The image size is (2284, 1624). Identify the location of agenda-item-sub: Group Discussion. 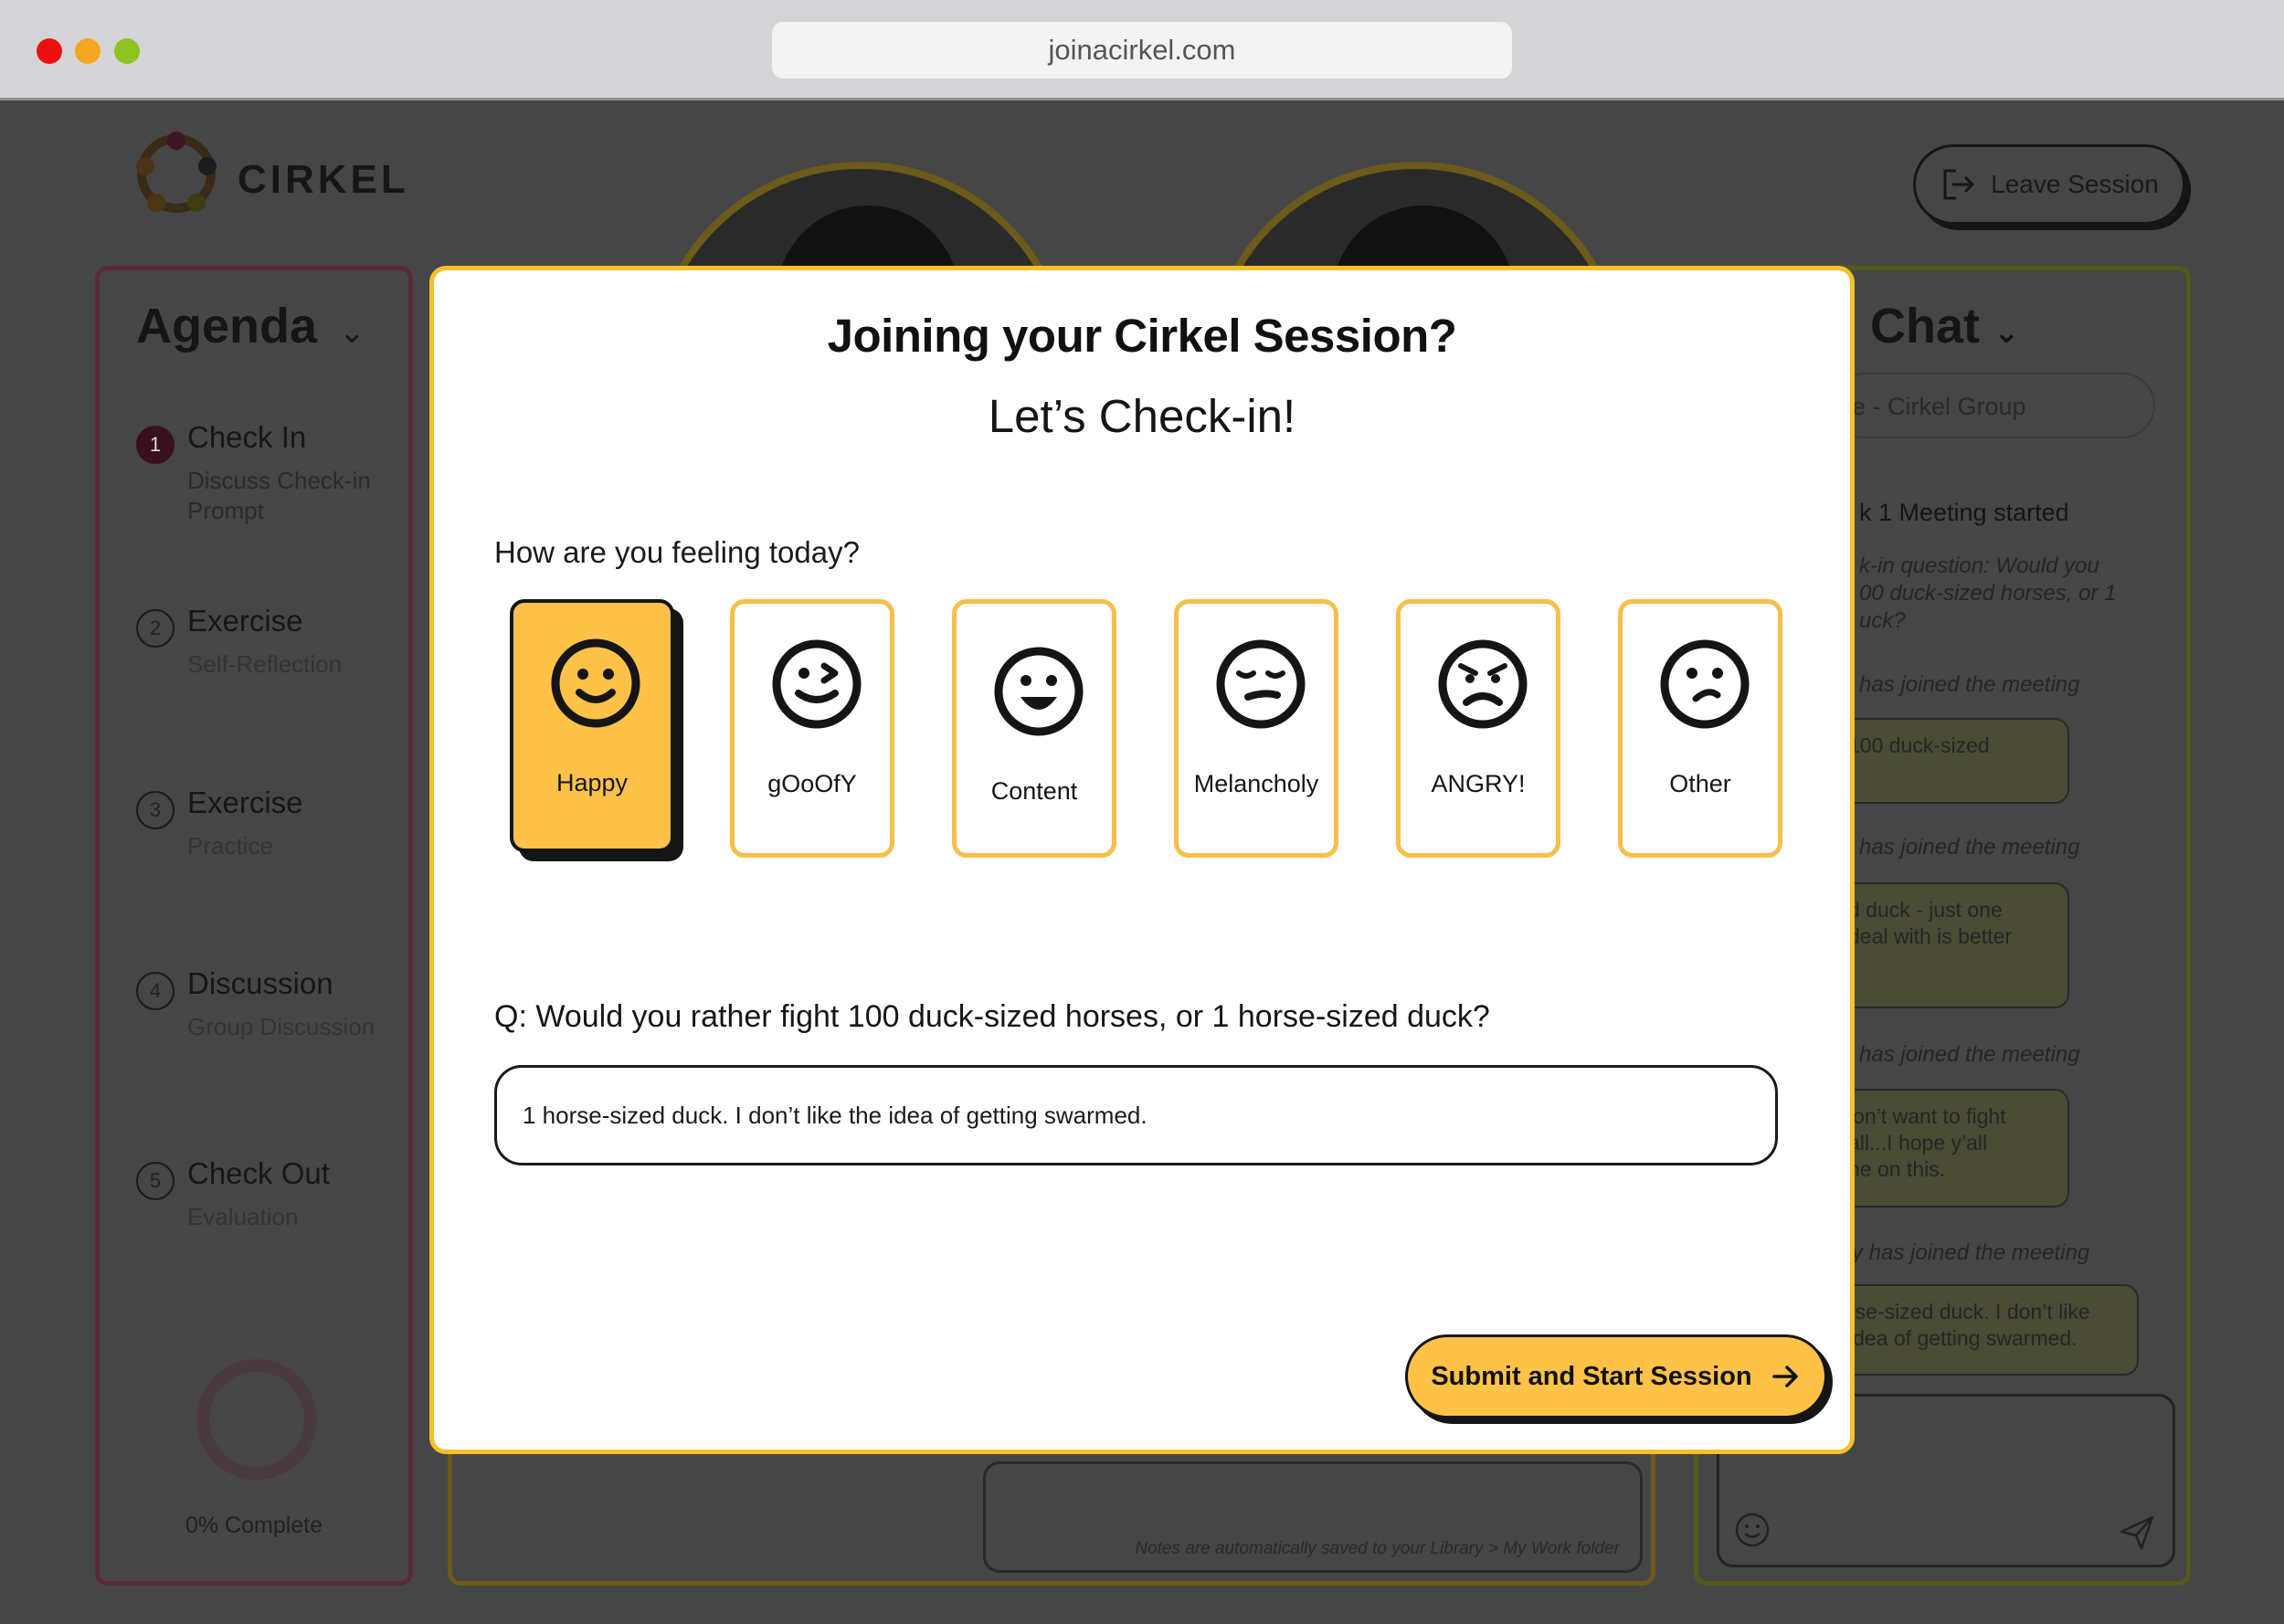
(281, 1026).